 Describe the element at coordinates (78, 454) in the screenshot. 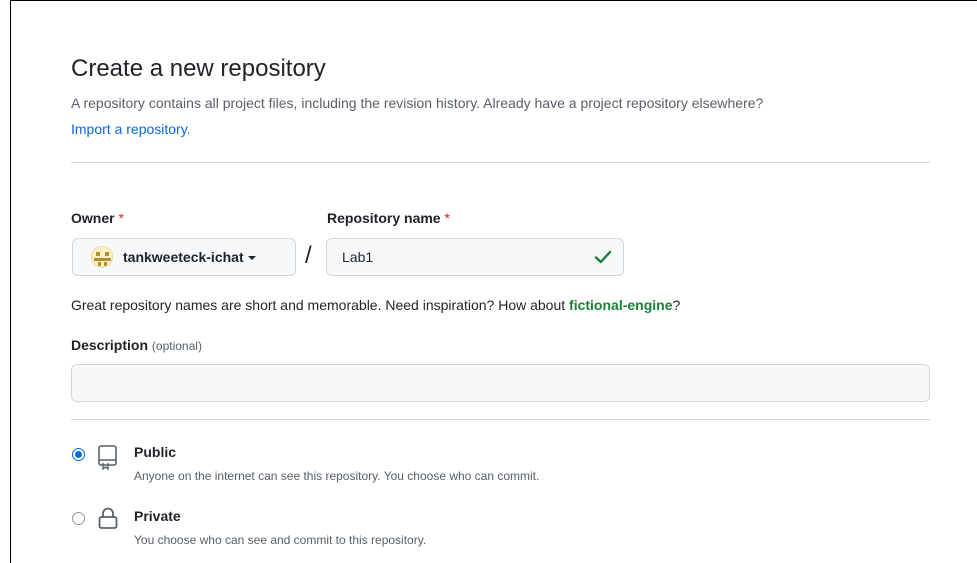

I see `public-radio` at that location.